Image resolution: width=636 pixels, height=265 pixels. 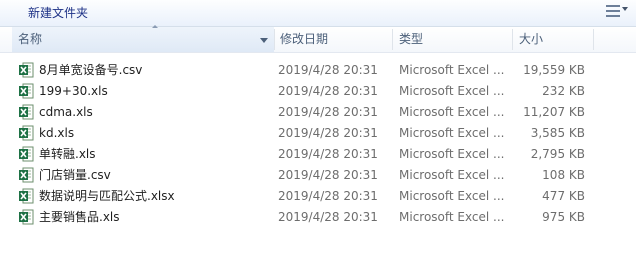 What do you see at coordinates (30, 39) in the screenshot?
I see `column-header-name-label: 名称` at bounding box center [30, 39].